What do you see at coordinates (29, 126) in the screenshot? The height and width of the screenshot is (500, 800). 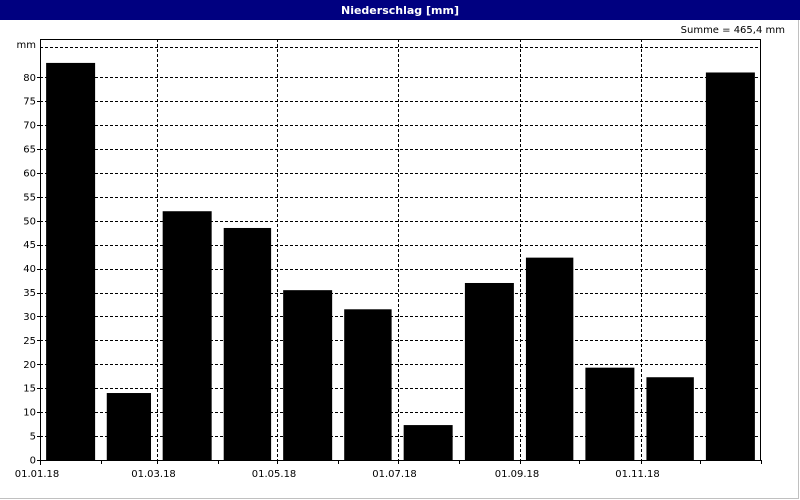 I see `y-tick-label: 70` at bounding box center [29, 126].